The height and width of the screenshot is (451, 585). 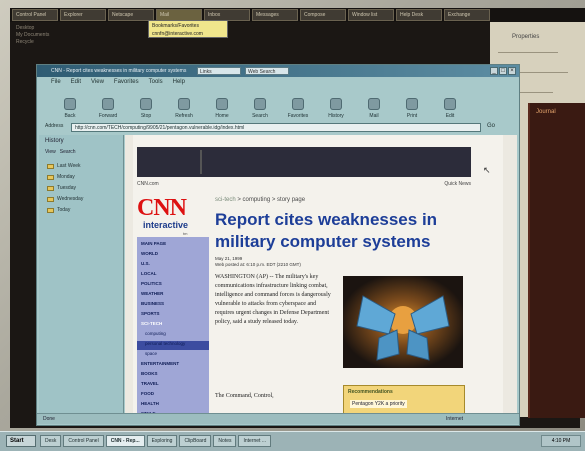 What do you see at coordinates (68, 152) in the screenshot?
I see `search-button: Search` at bounding box center [68, 152].